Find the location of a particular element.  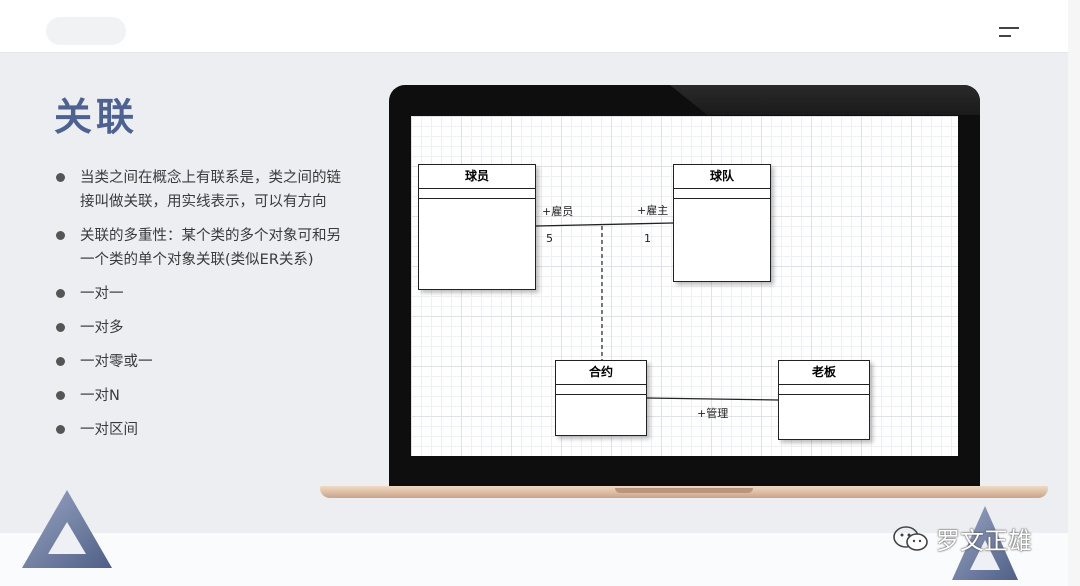

slide-title: 关联 is located at coordinates (96, 117).